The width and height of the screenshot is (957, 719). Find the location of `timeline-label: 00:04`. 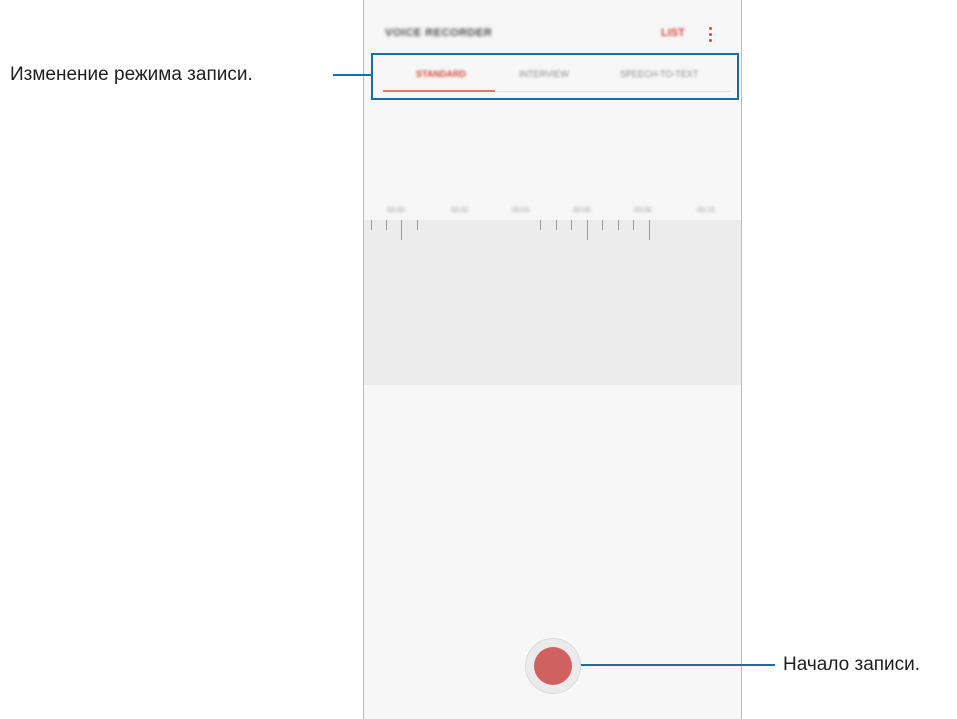

timeline-label: 00:04 is located at coordinates (521, 210).